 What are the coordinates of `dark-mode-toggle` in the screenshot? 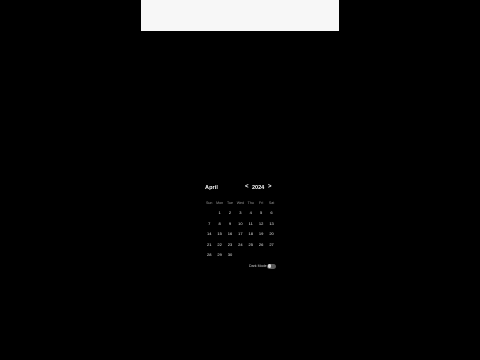 It's located at (271, 266).